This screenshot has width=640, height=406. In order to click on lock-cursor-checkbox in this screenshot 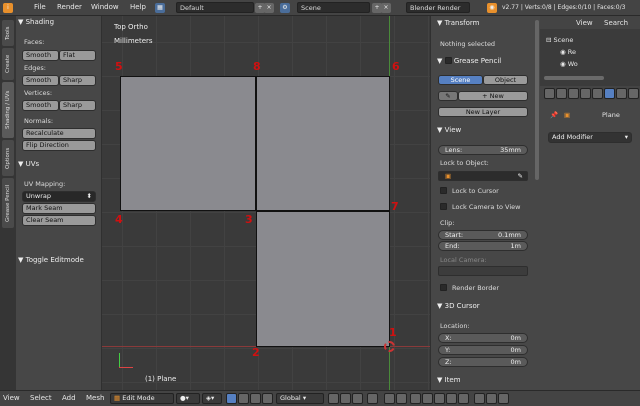, I will do `click(443, 190)`.